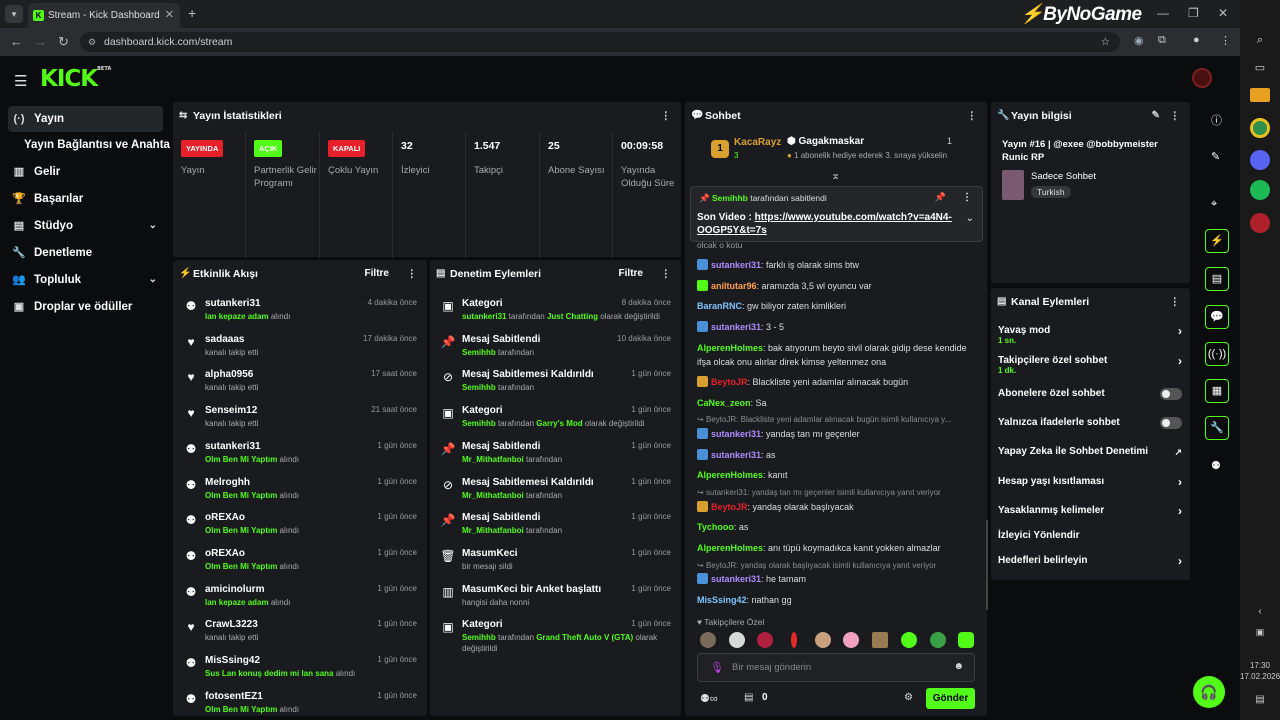 Image resolution: width=1280 pixels, height=720 pixels. I want to click on settings-gear-icon: ⚙, so click(908, 697).